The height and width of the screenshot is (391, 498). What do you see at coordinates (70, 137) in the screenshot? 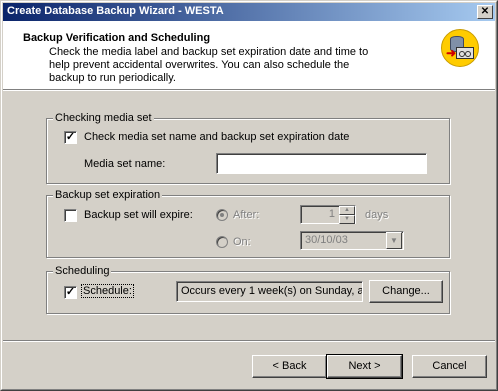
I see `check-media-set-checkbox: ✓` at bounding box center [70, 137].